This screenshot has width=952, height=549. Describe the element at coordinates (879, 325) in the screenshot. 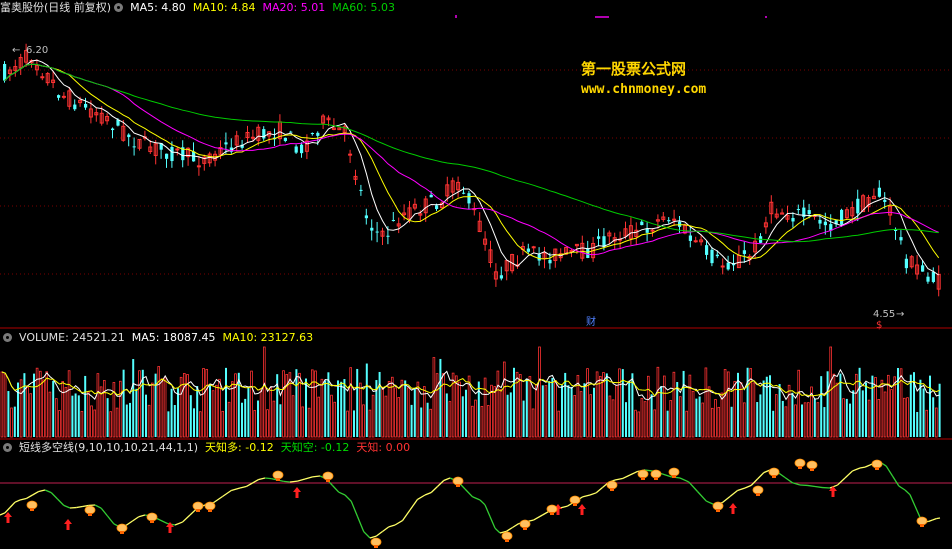

I see `event-s-marker: $` at that location.